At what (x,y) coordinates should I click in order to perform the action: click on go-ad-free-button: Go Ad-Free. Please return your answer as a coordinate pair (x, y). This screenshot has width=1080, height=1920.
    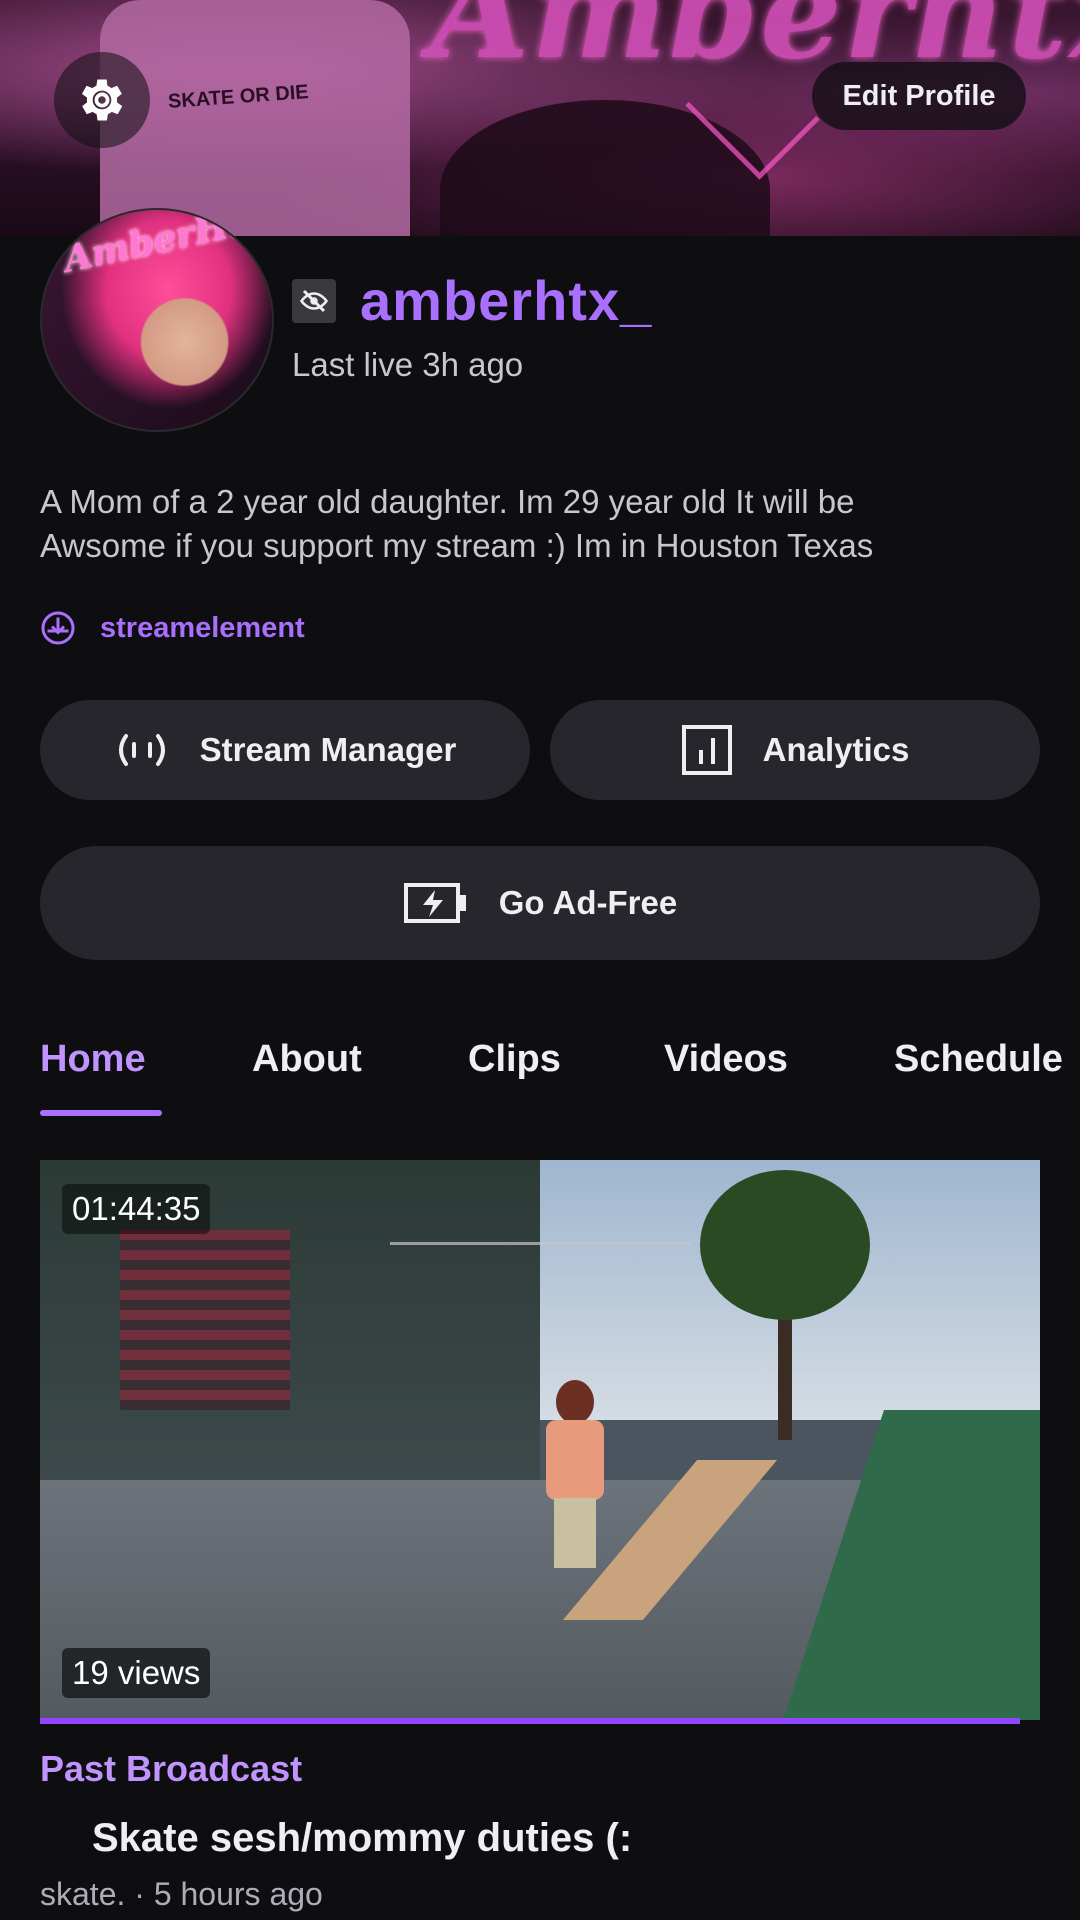
    Looking at the image, I should click on (540, 903).